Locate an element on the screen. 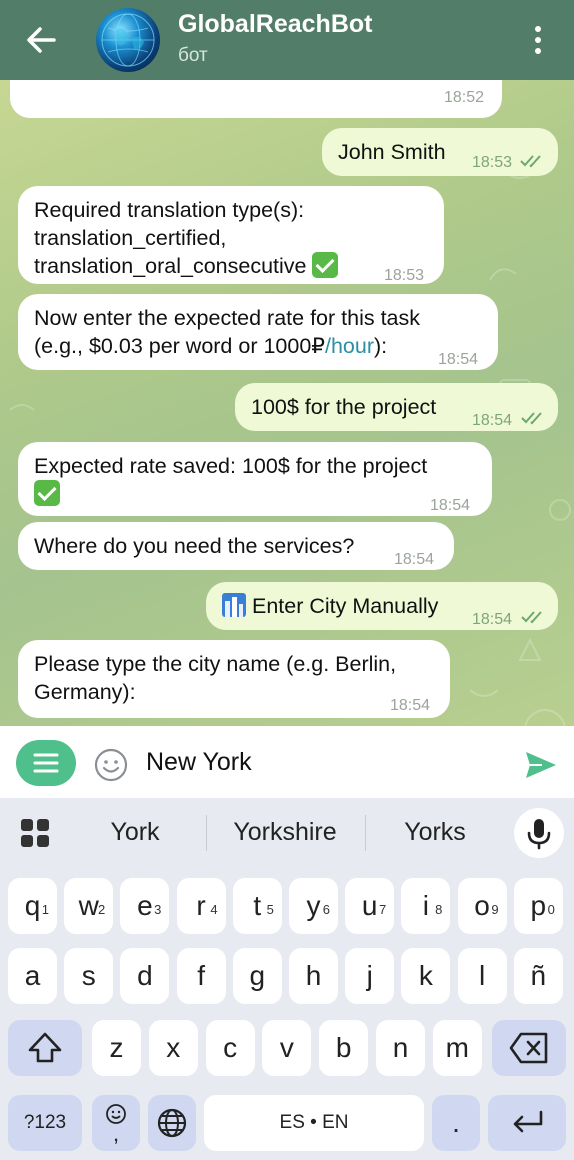 The width and height of the screenshot is (574, 1160). key-label: l is located at coordinates (482, 975).